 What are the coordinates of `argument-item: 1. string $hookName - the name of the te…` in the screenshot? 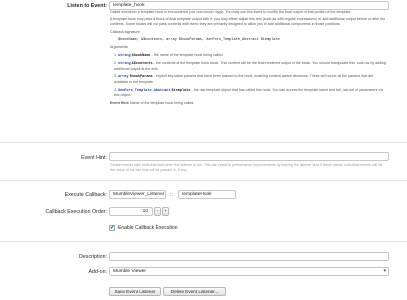 It's located at (169, 55).